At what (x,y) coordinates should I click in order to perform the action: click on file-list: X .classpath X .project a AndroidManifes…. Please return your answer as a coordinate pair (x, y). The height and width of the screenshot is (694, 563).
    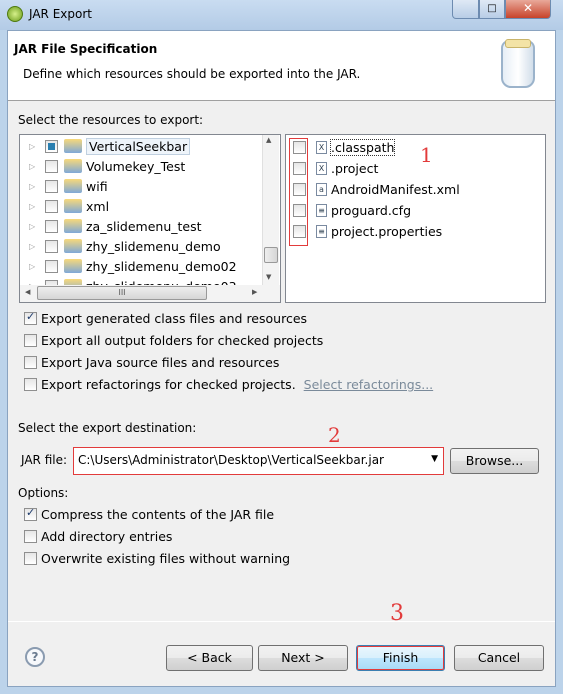
    Looking at the image, I should click on (415, 218).